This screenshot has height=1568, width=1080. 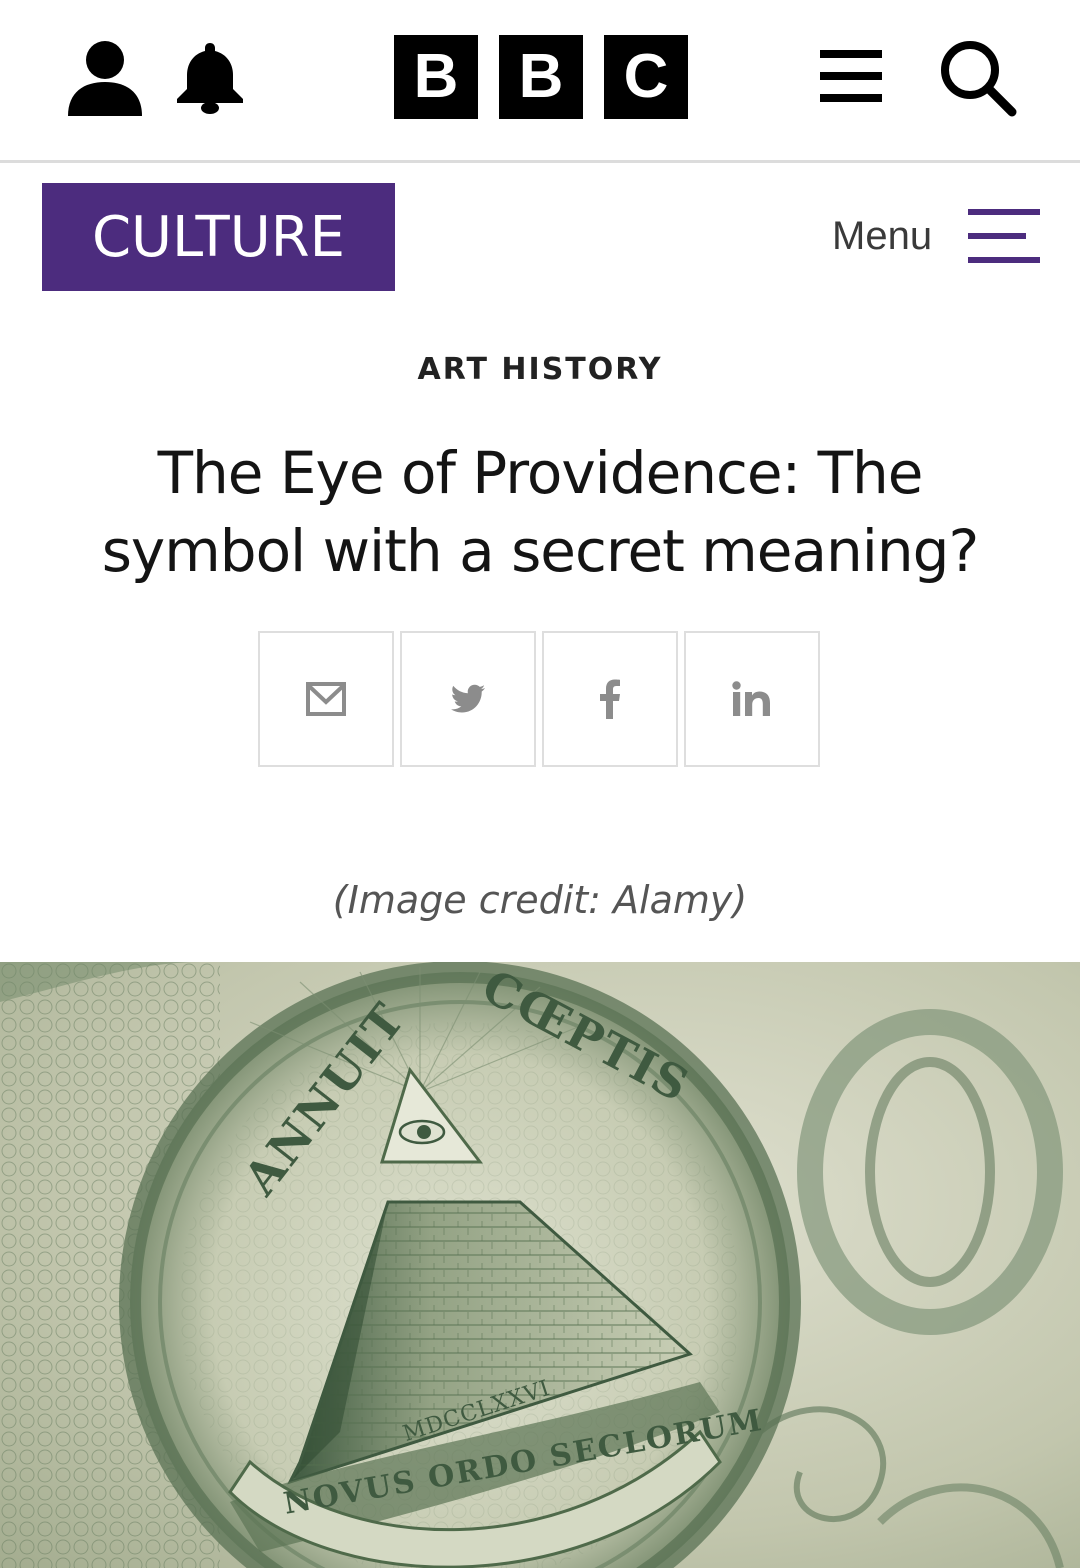 I want to click on section-menu-button: Menu, so click(x=936, y=236).